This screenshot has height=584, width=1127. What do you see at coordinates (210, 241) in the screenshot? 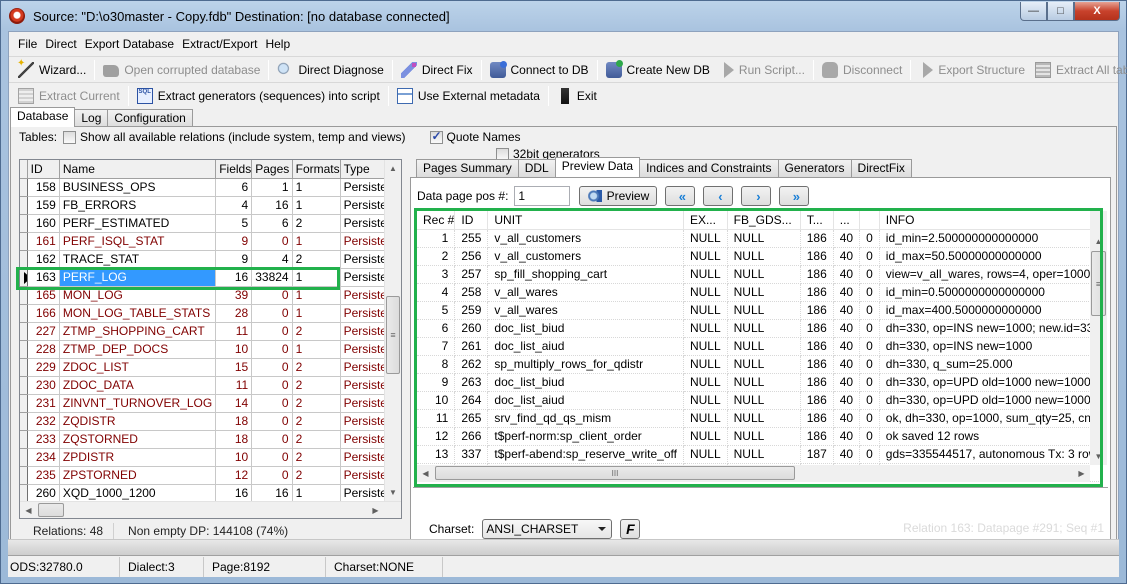
I see `relation-row: 161 PERF_ISQL_STAT 9 0 1 Persistent` at bounding box center [210, 241].